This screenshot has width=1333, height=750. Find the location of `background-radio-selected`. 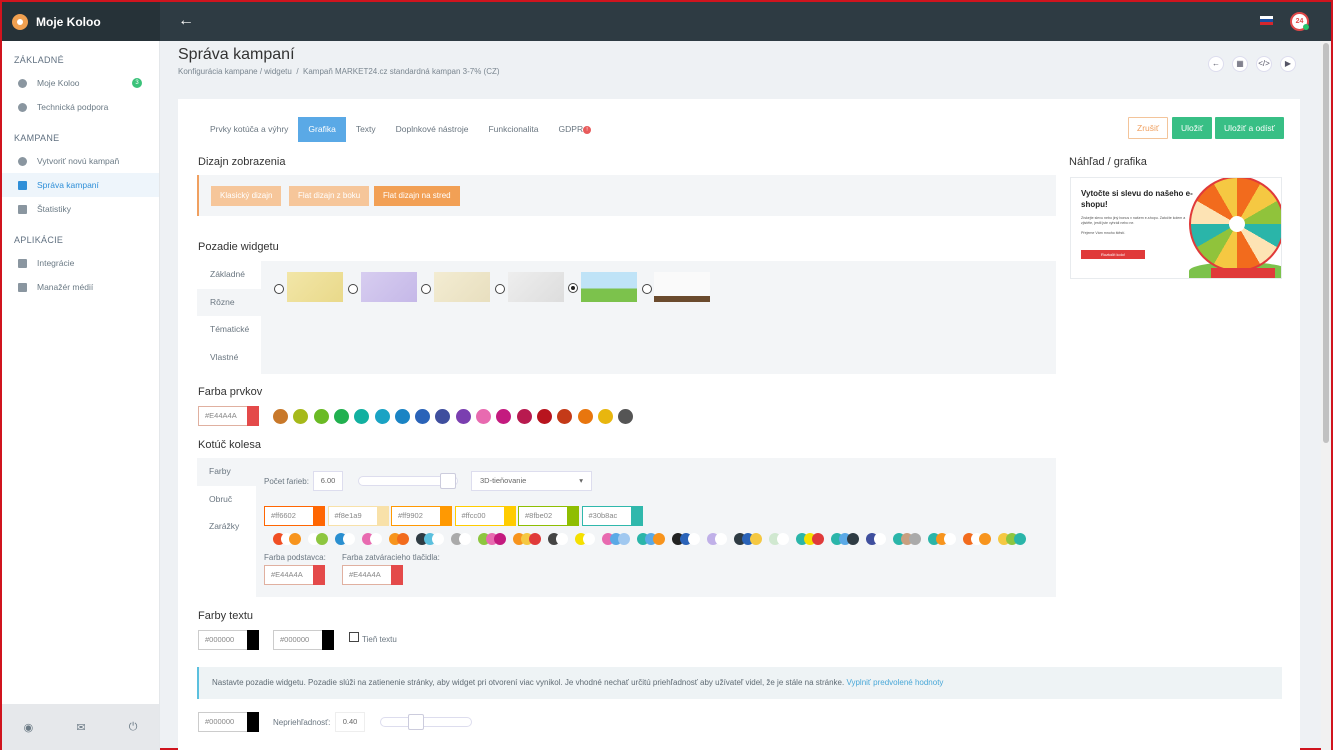

background-radio-selected is located at coordinates (573, 288).